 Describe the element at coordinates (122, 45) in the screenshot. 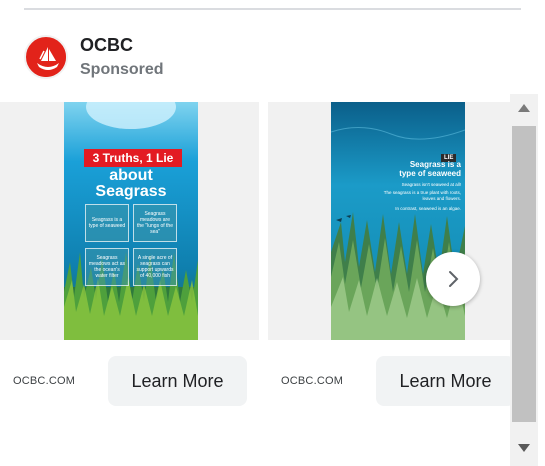

I see `advertiser-name: OCBC` at that location.